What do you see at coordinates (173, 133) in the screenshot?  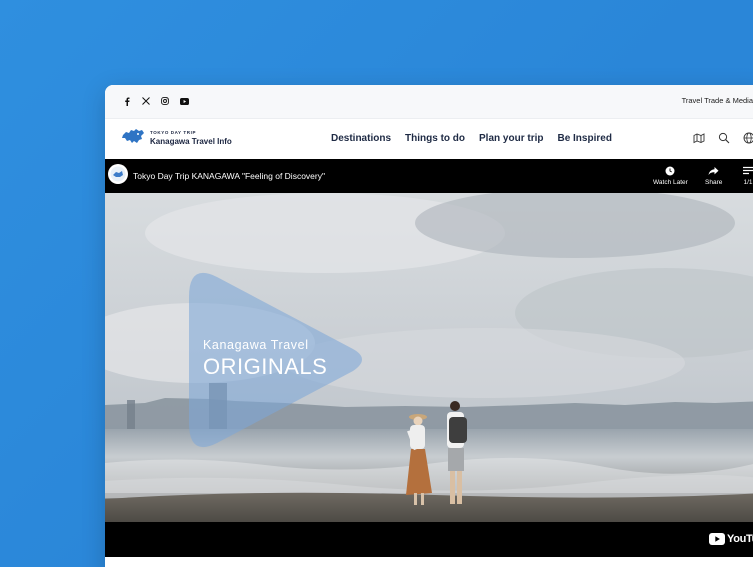 I see `logo-tagline: TOKYO DAY TRIP` at bounding box center [173, 133].